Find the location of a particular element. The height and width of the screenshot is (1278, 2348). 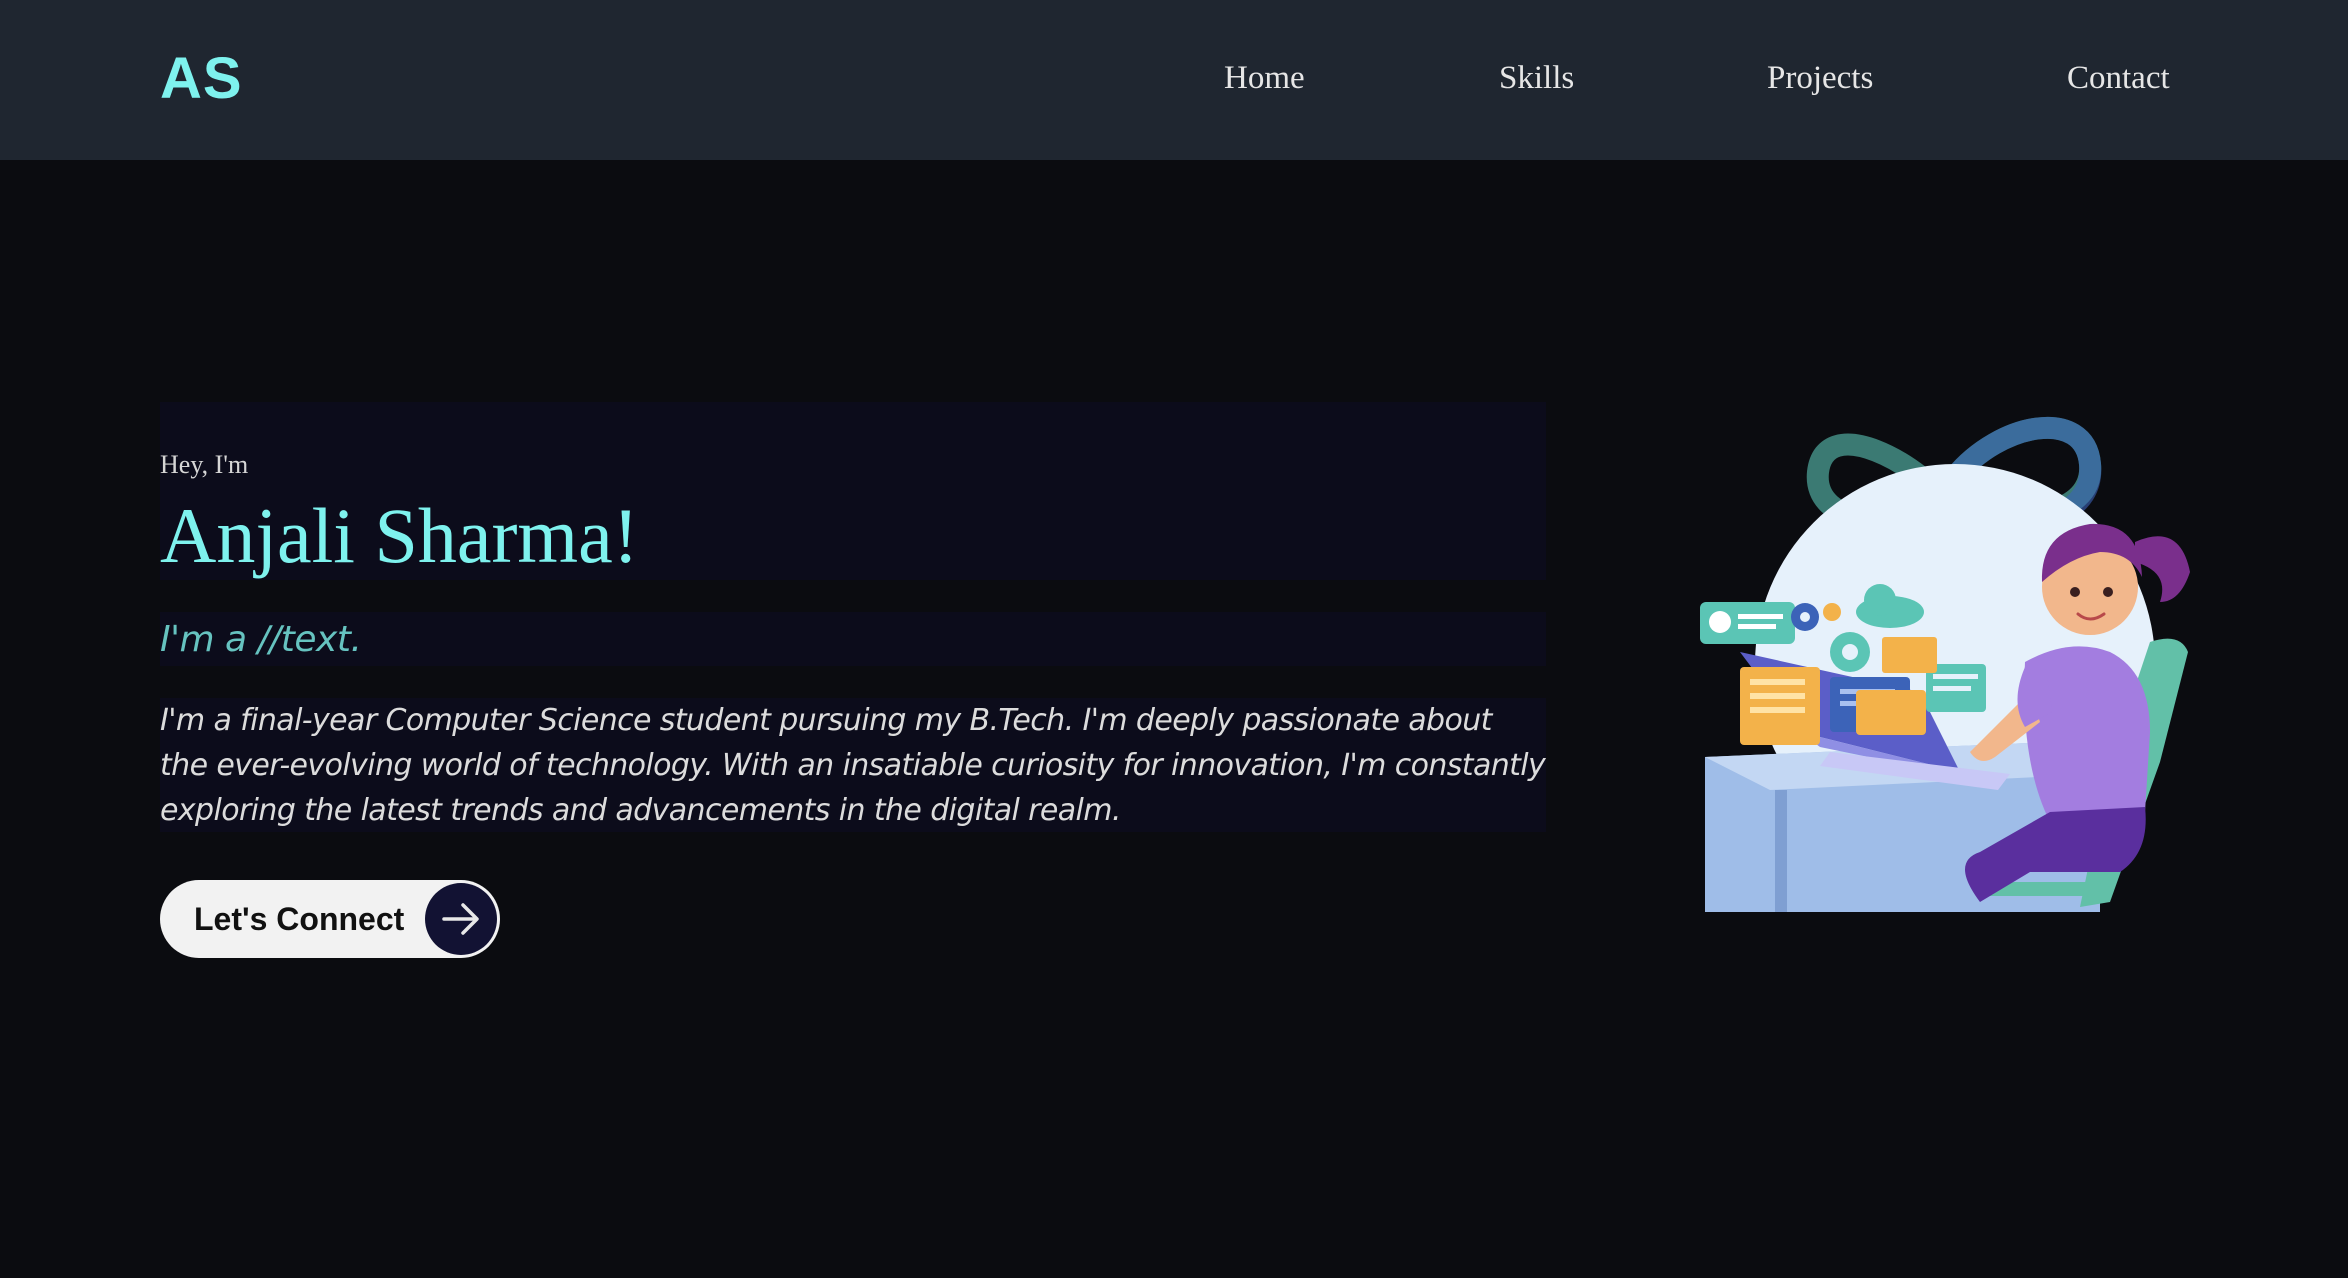

hero-name: Anjali Sharma! is located at coordinates (399, 535).